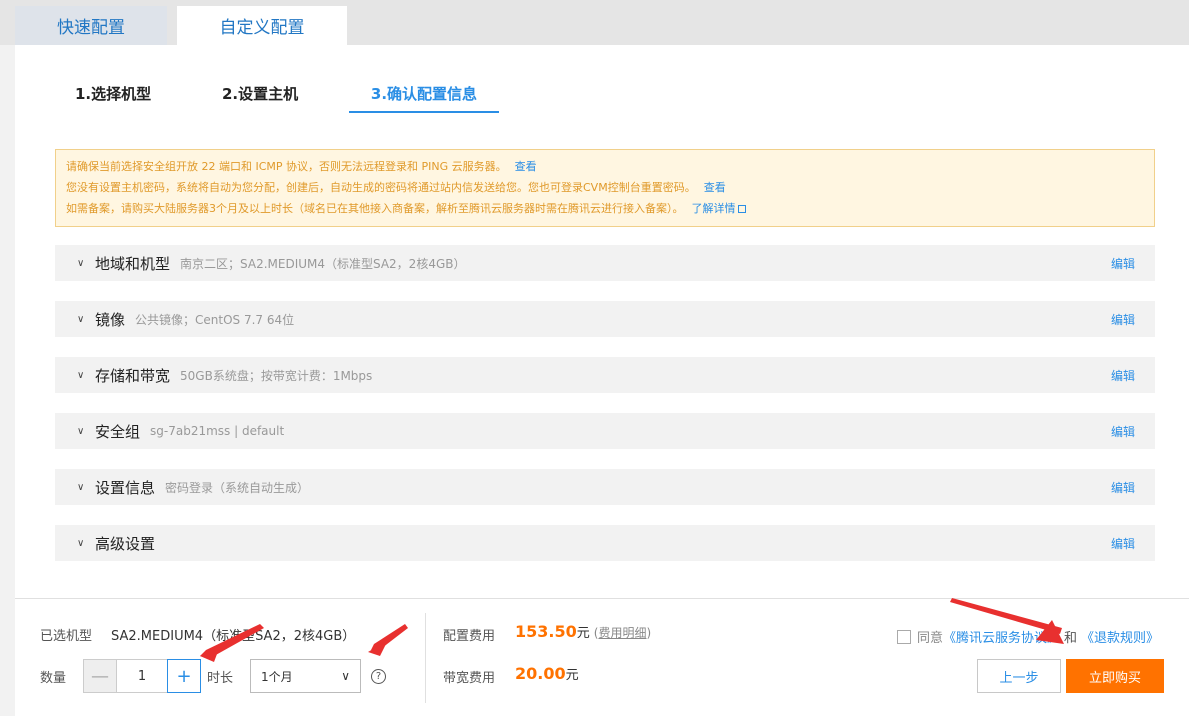  Describe the element at coordinates (540, 673) in the screenshot. I see `bandwidth-fee-value: 20.00` at that location.